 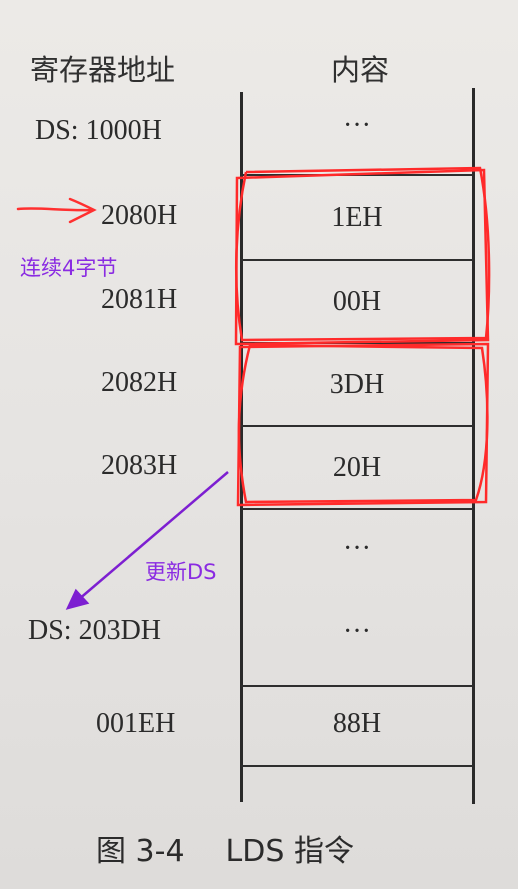 What do you see at coordinates (357, 217) in the screenshot?
I see `memory-cell-content: 1EH` at bounding box center [357, 217].